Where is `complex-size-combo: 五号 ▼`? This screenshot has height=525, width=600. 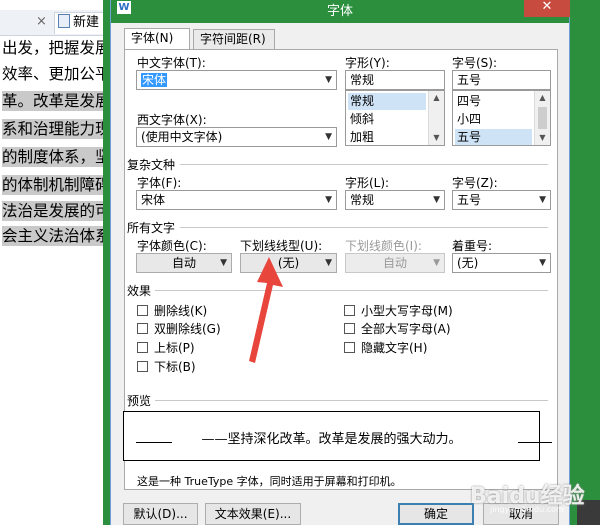
complex-size-combo: 五号 ▼ is located at coordinates (501, 200).